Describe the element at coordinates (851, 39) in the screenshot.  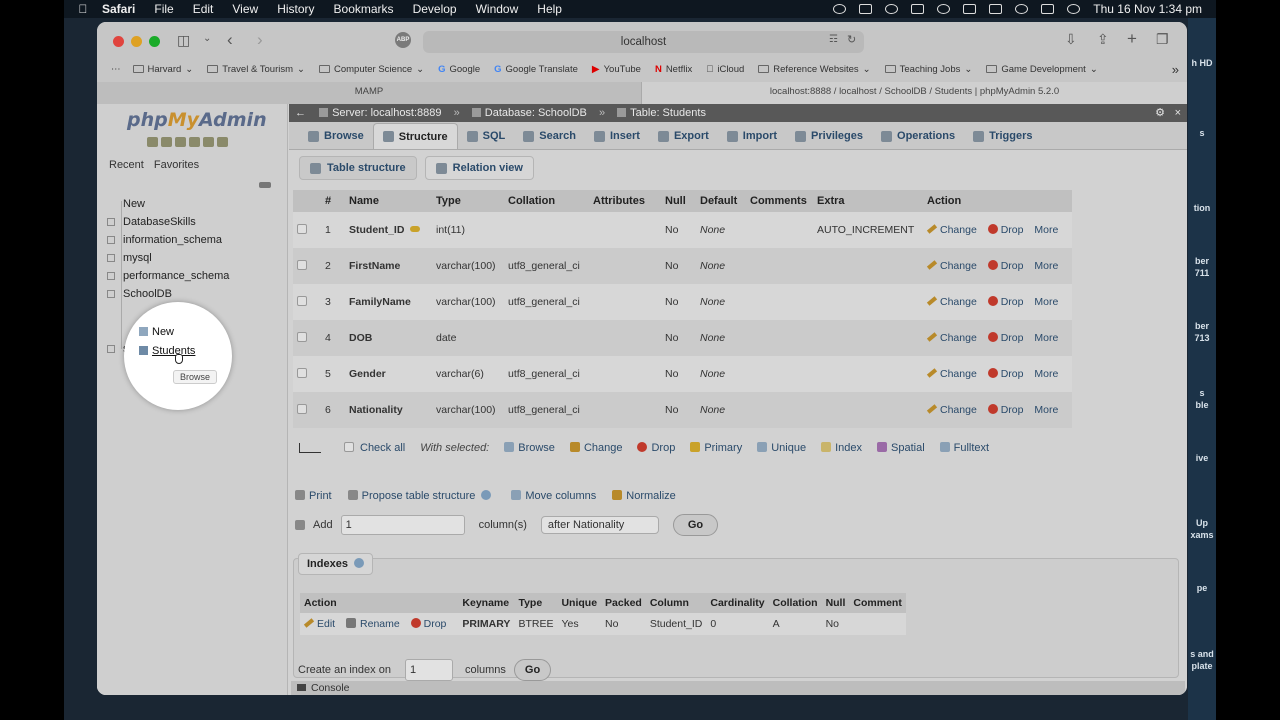
I see `reload-icon: ↻` at that location.